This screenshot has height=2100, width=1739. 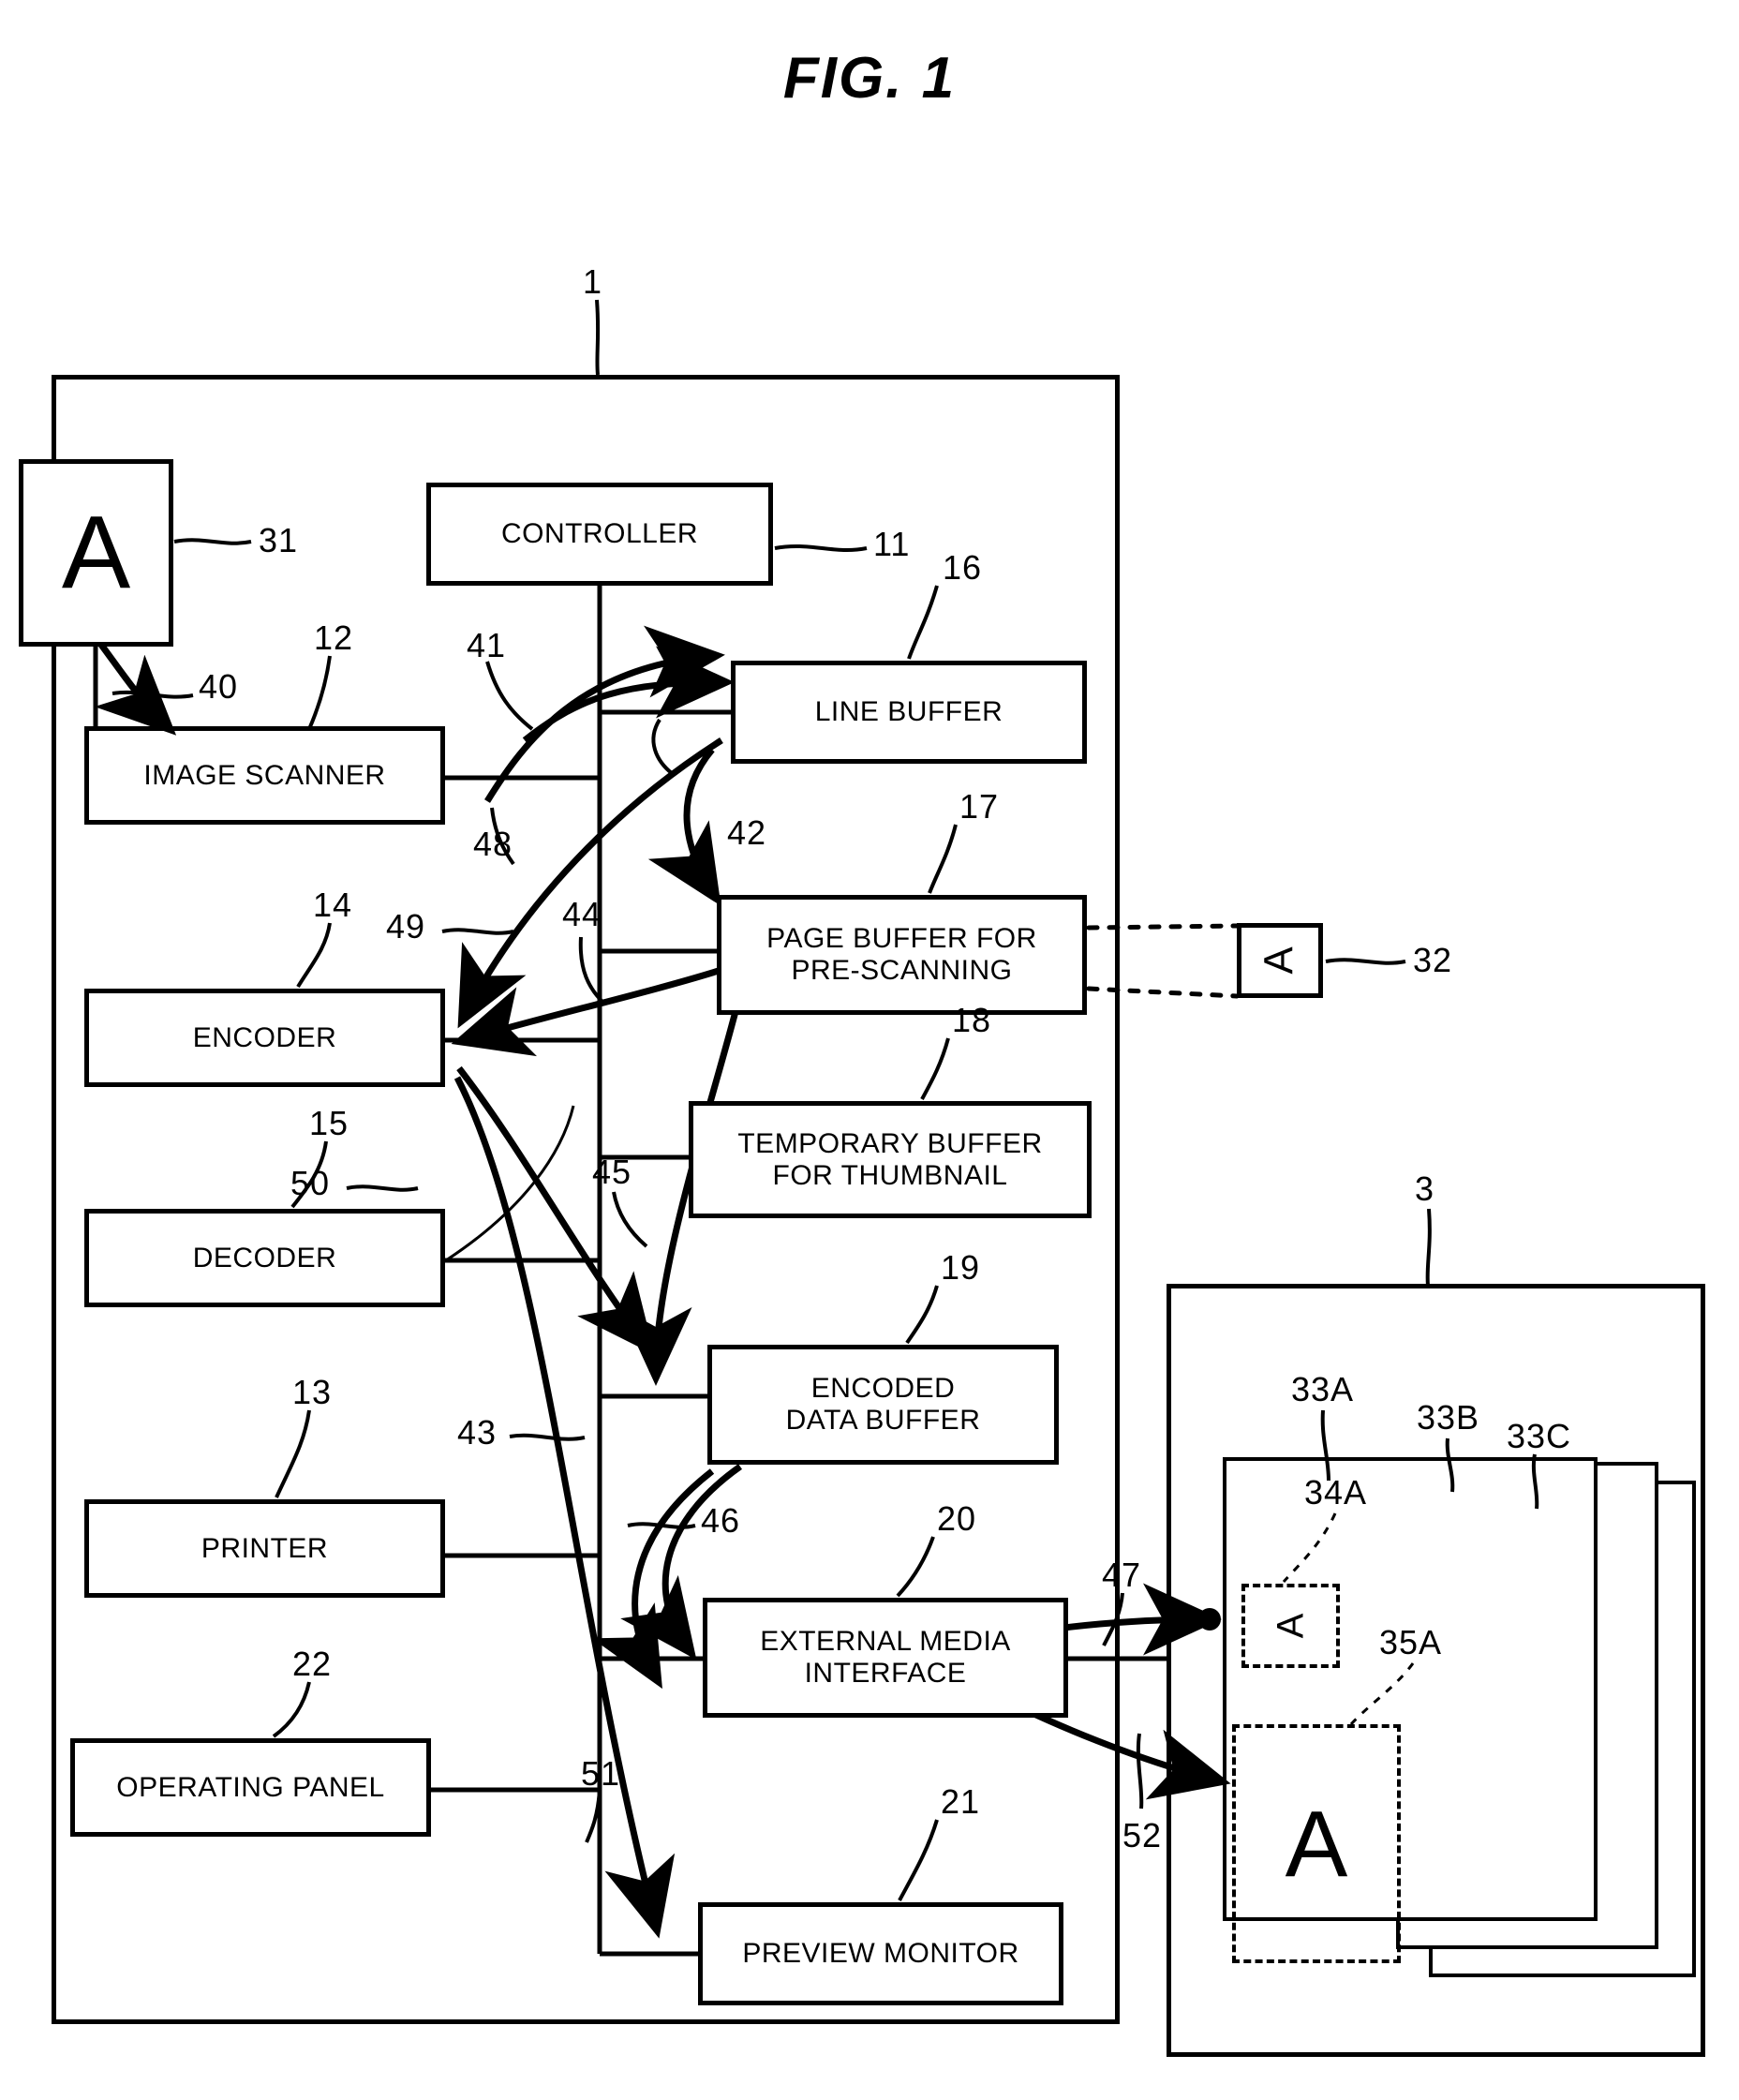 I want to click on block-temporary-buffer: TEMPORARY BUFFER FOR THUMBNAIL, so click(x=890, y=1159).